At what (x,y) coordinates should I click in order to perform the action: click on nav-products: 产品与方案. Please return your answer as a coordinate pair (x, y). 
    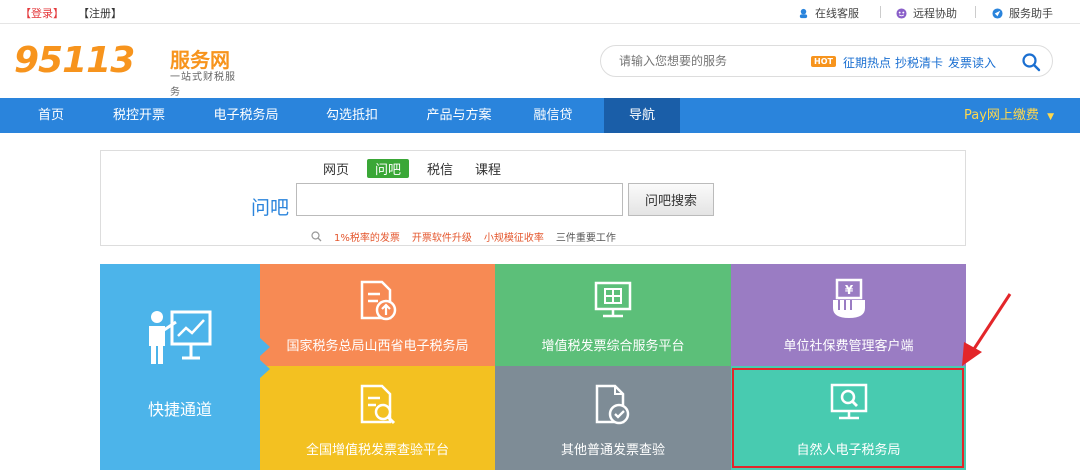
    Looking at the image, I should click on (459, 115).